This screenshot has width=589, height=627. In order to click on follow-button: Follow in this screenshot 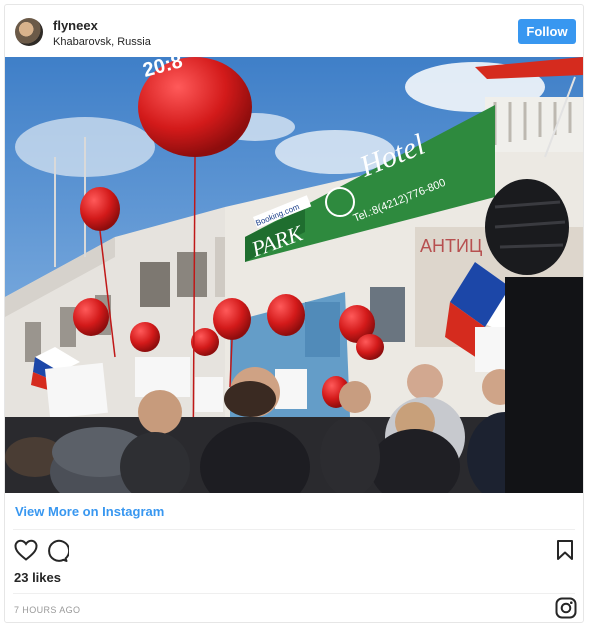, I will do `click(547, 31)`.